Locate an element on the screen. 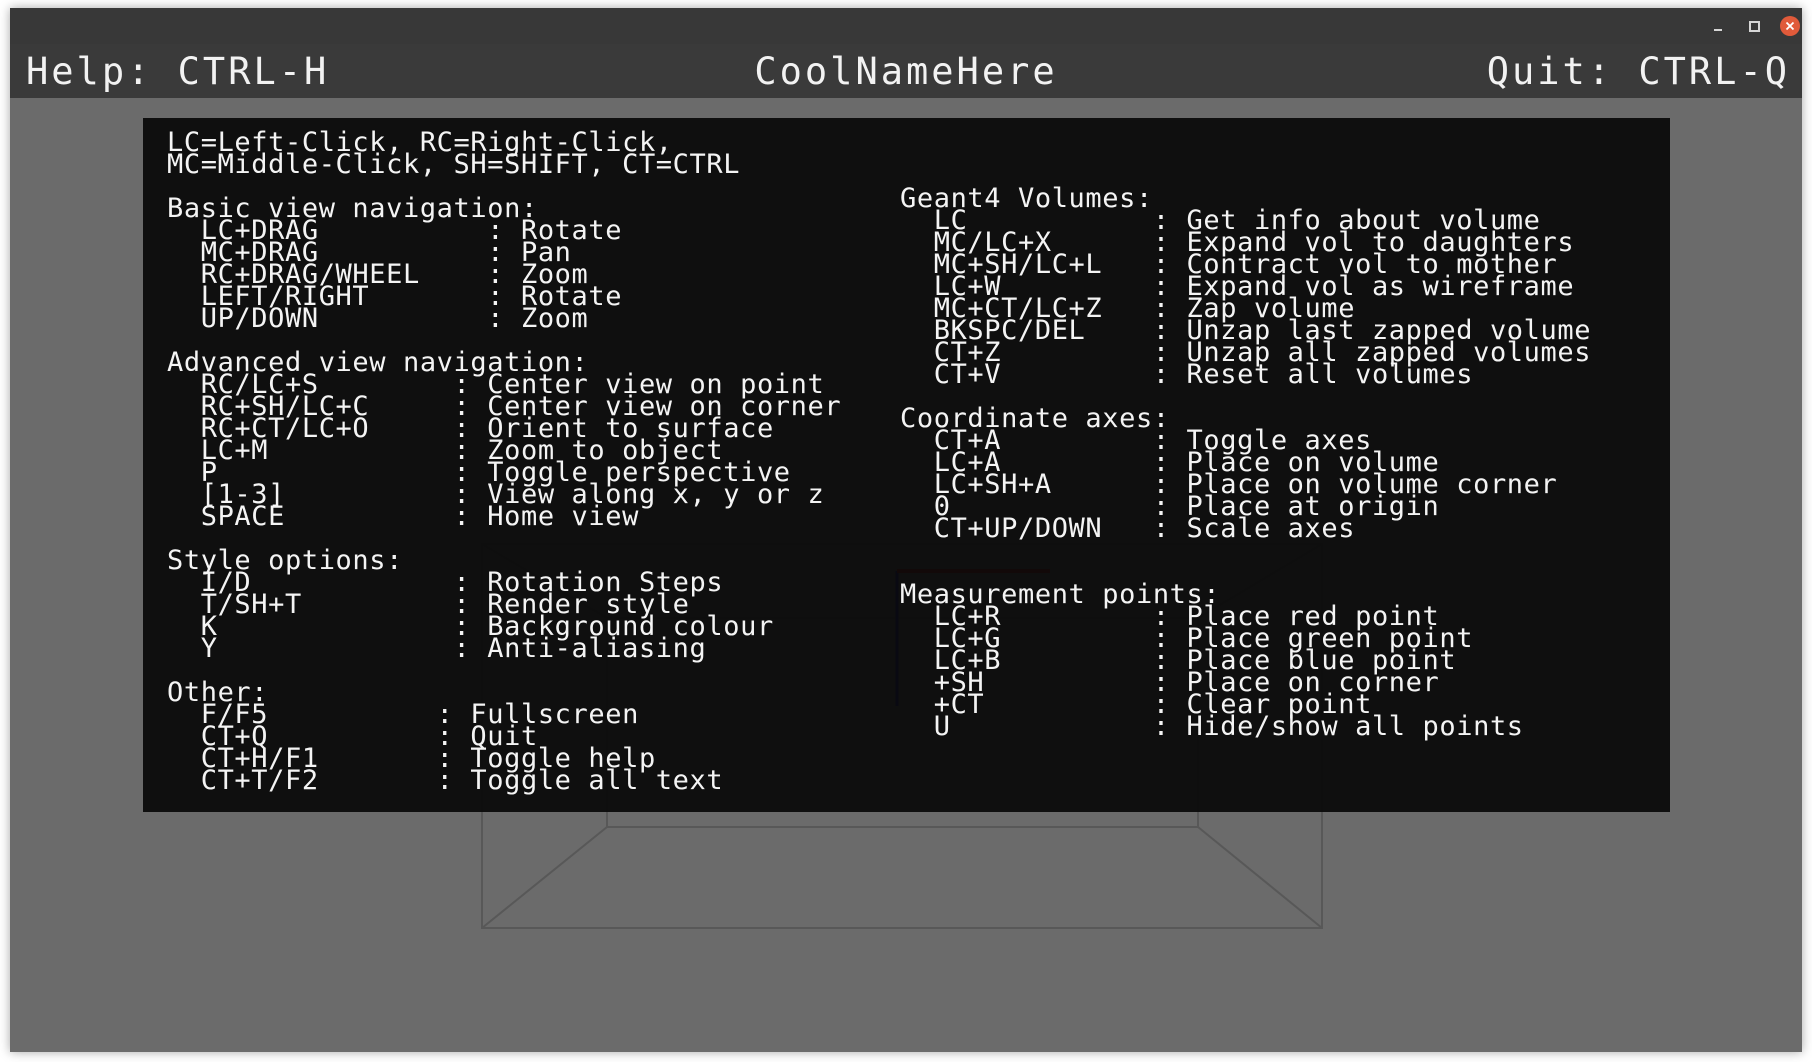 This screenshot has width=1812, height=1062. legend-line: MC=Middle-Click, SH=SHIFT, CT=CTRL is located at coordinates (454, 164).